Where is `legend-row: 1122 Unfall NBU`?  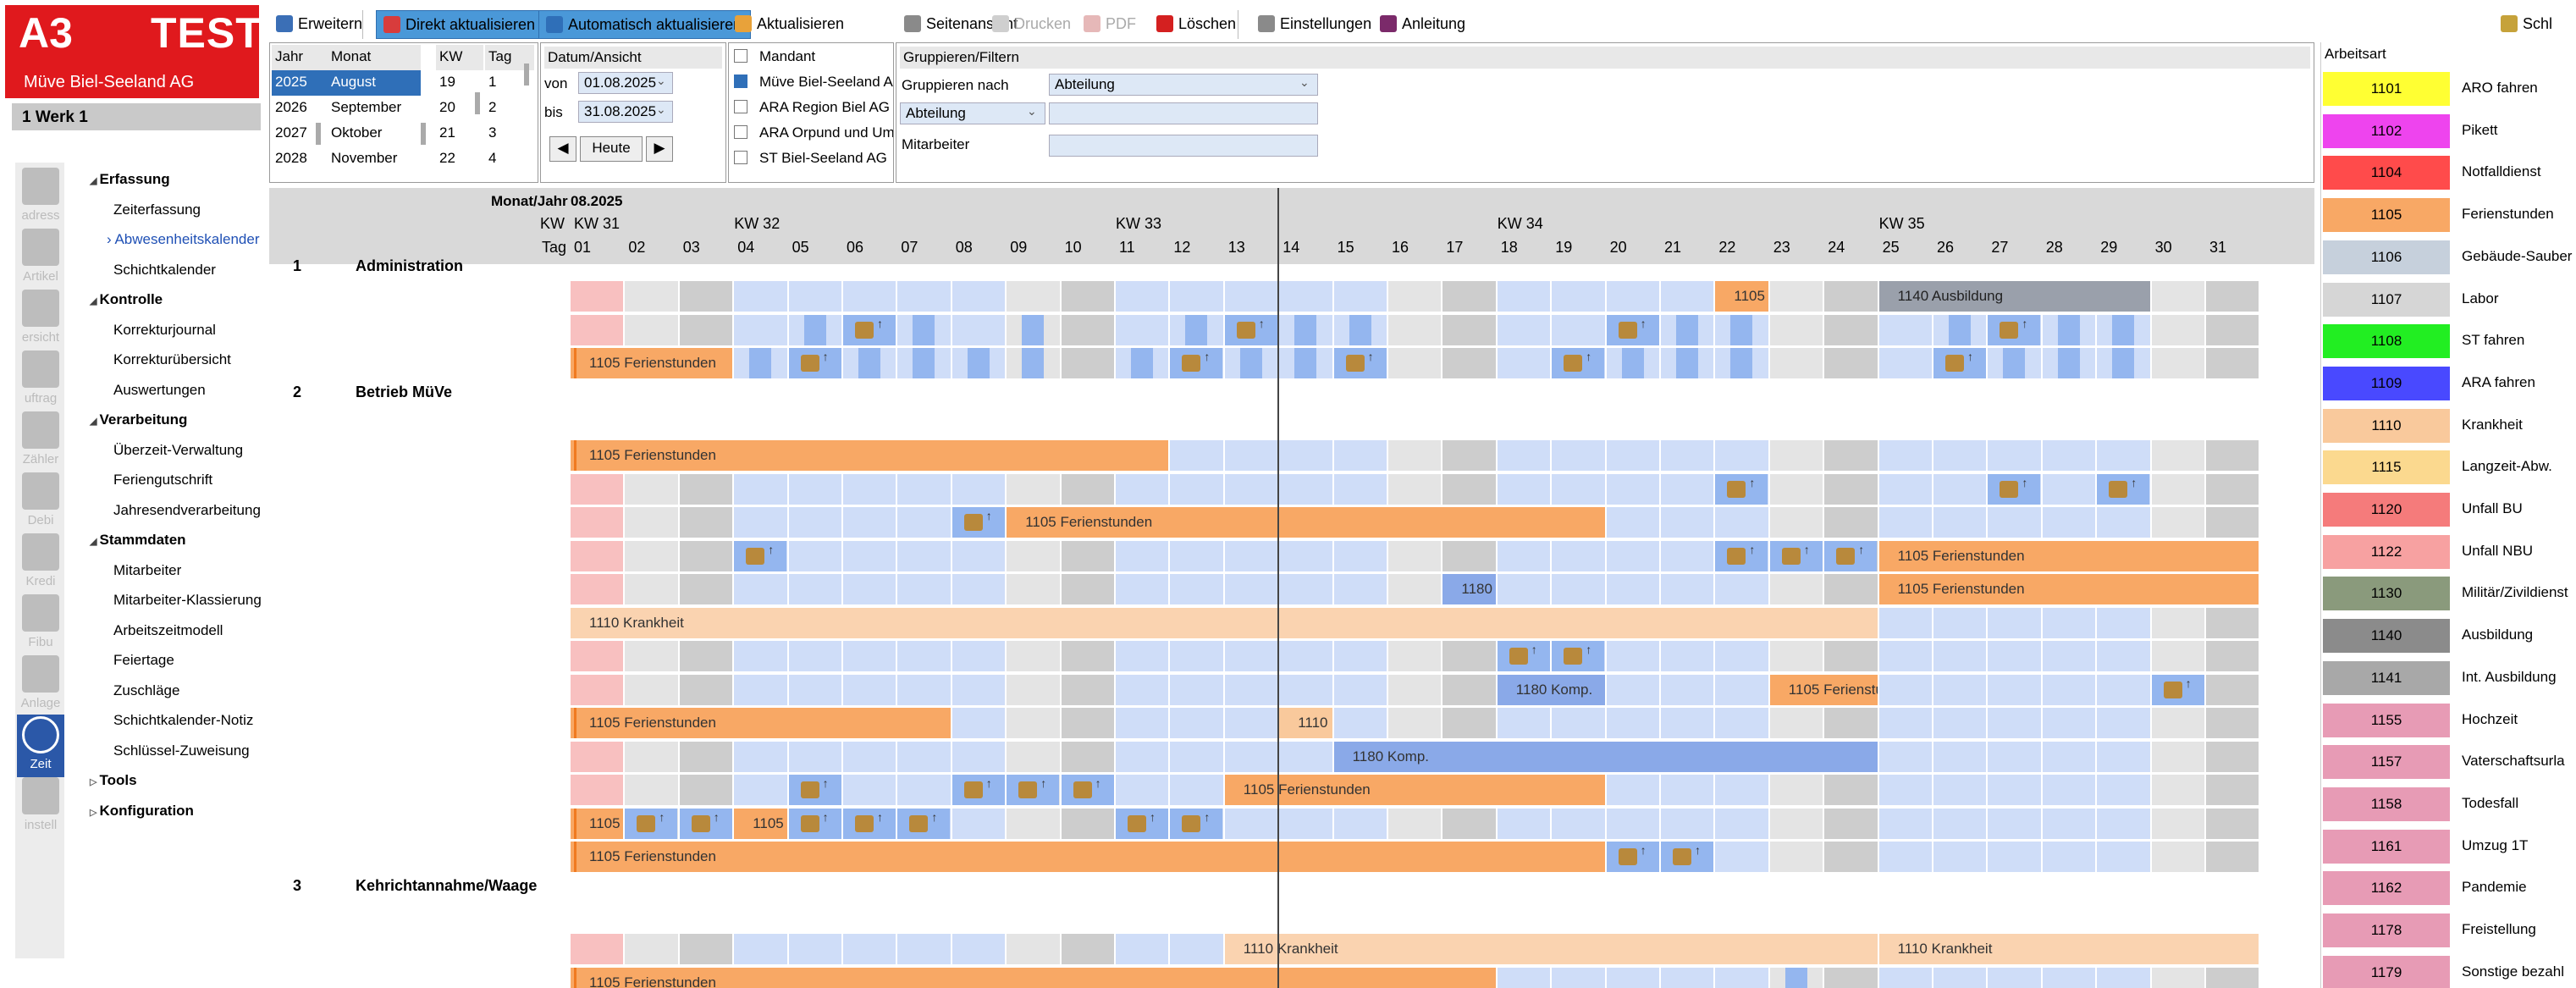
legend-row: 1122 Unfall NBU is located at coordinates (2448, 552).